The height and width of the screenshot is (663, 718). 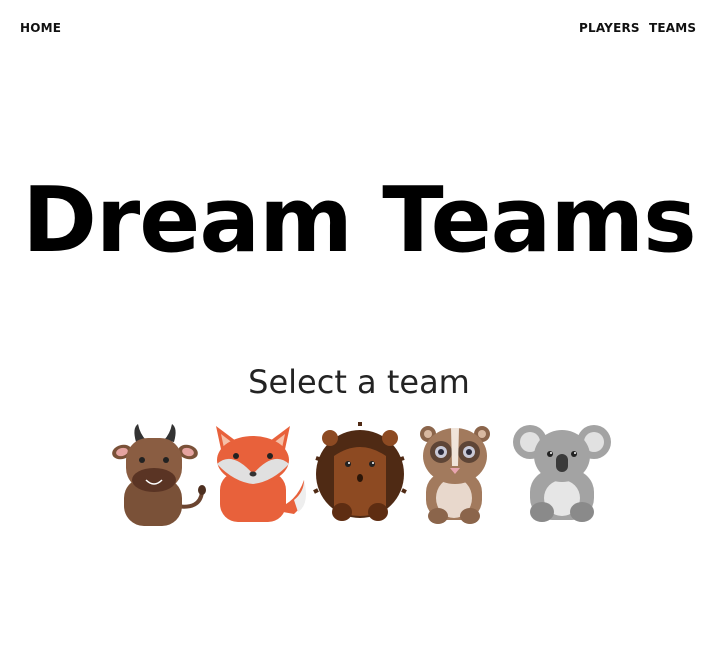 I want to click on fox-icon, so click(x=261, y=474).